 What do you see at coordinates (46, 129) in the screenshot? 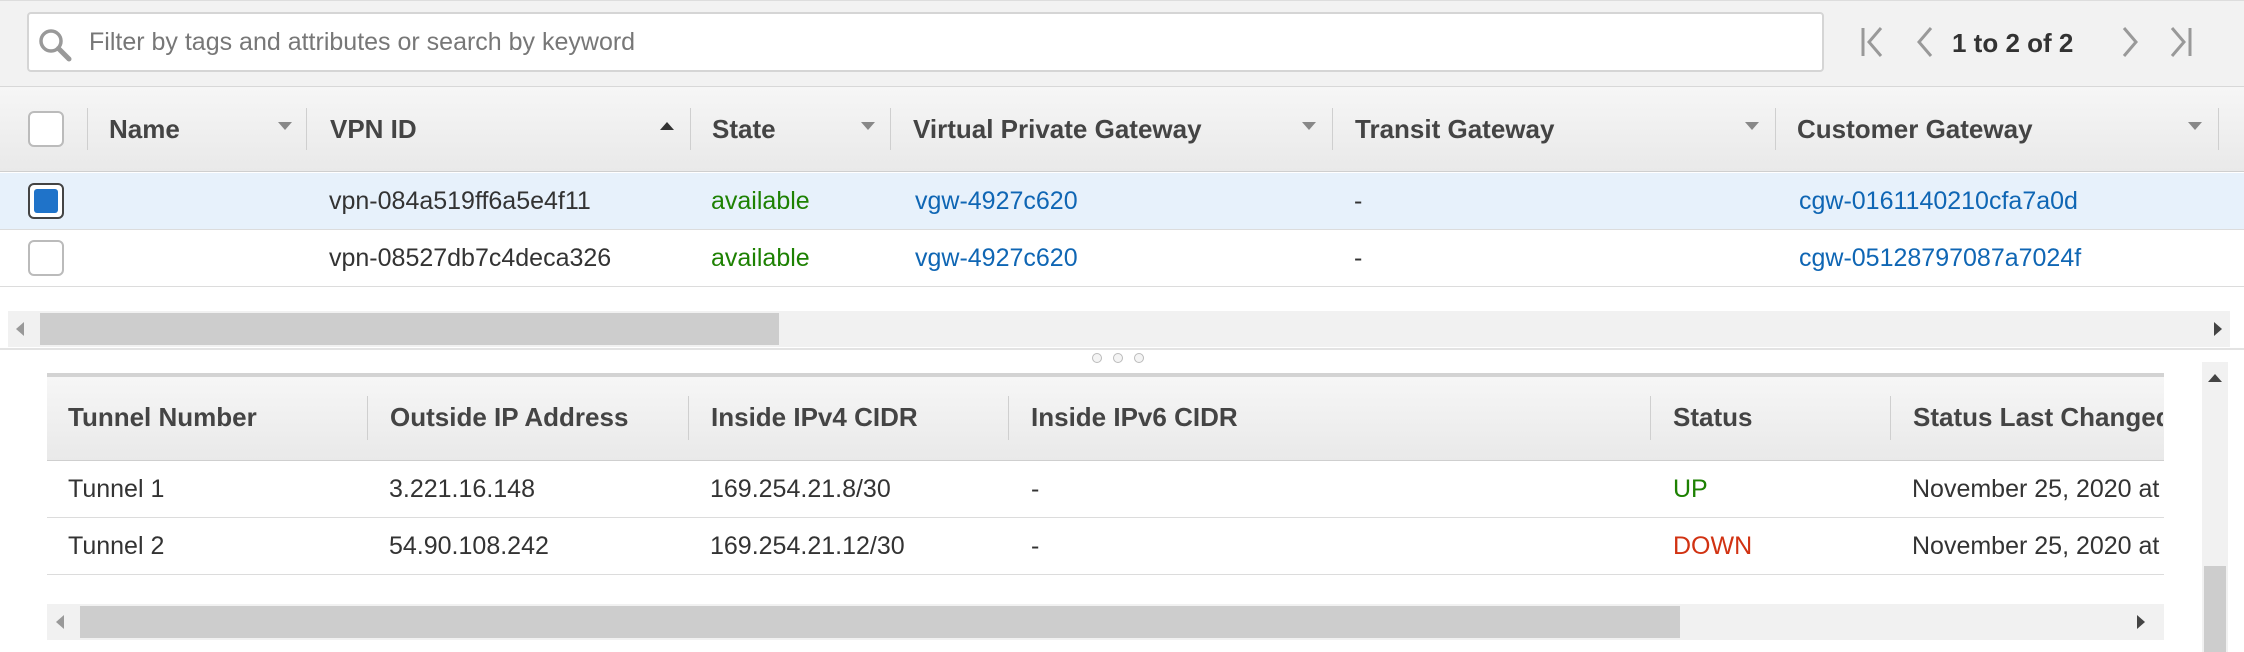
I see `select-all-checkbox` at bounding box center [46, 129].